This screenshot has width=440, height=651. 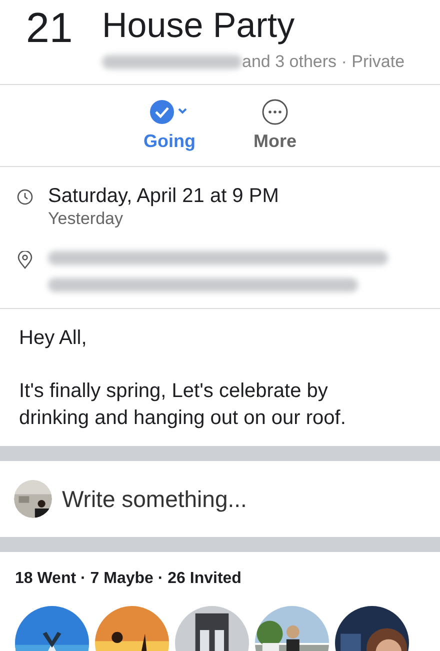 I want to click on more-button: More, so click(x=274, y=125).